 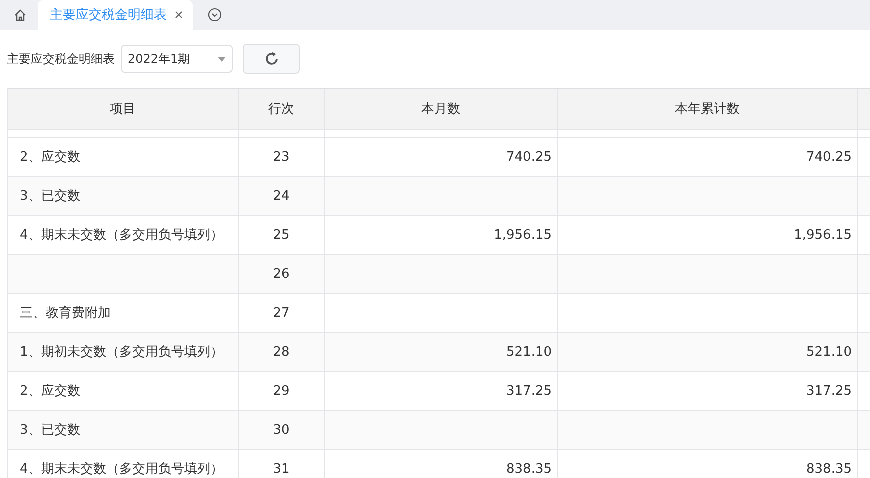 What do you see at coordinates (282, 274) in the screenshot?
I see `table-cell: 26` at bounding box center [282, 274].